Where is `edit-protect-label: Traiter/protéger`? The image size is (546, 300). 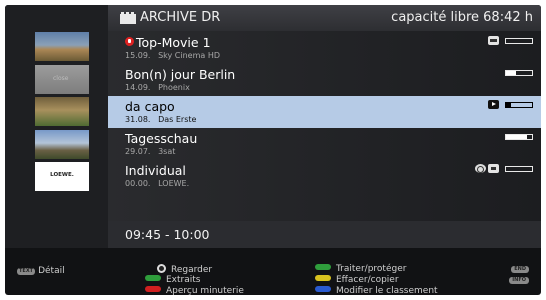 edit-protect-label: Traiter/protéger is located at coordinates (371, 269).